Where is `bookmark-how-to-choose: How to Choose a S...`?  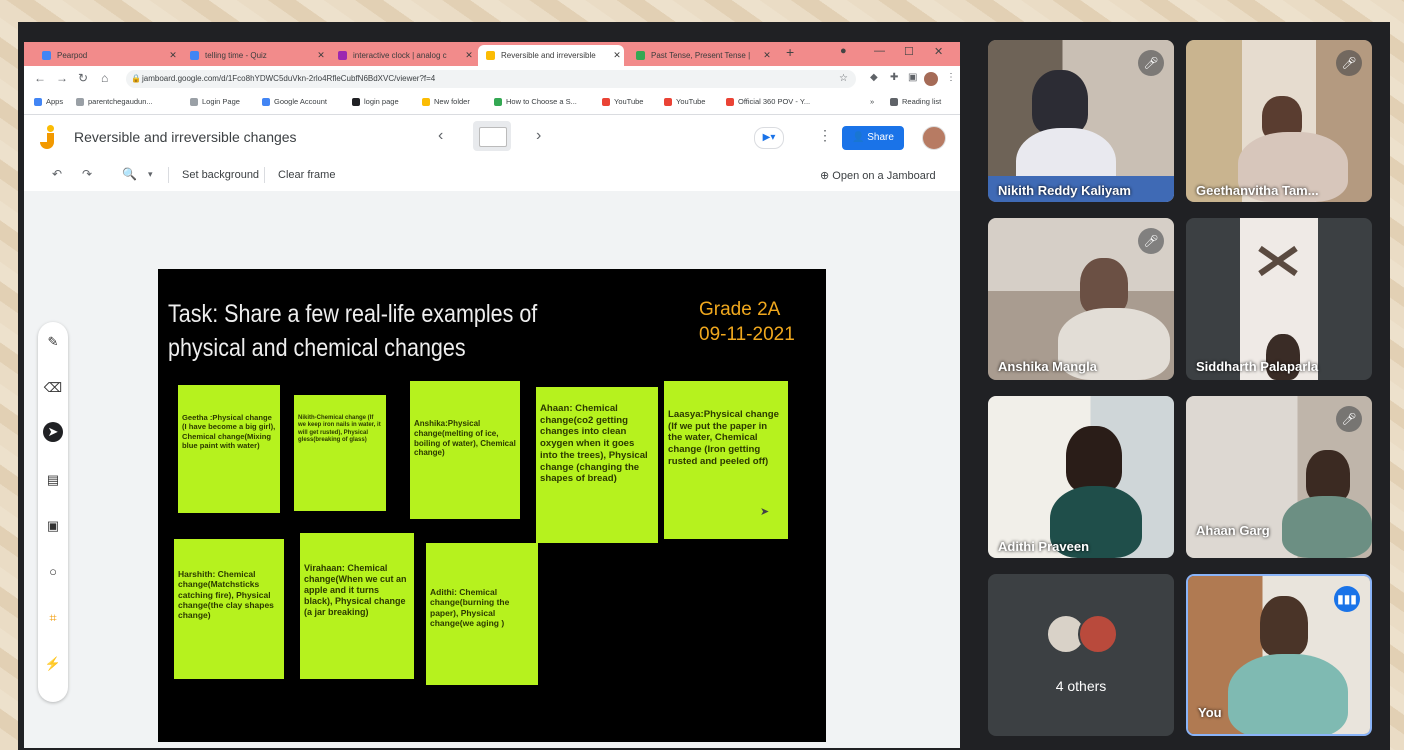 bookmark-how-to-choose: How to Choose a S... is located at coordinates (535, 101).